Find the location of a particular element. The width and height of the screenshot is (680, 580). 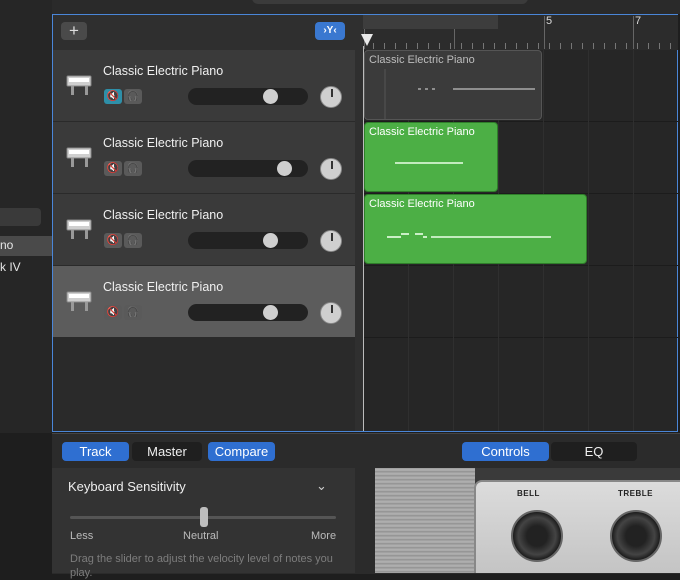

bar-marker is located at coordinates (633, 32).